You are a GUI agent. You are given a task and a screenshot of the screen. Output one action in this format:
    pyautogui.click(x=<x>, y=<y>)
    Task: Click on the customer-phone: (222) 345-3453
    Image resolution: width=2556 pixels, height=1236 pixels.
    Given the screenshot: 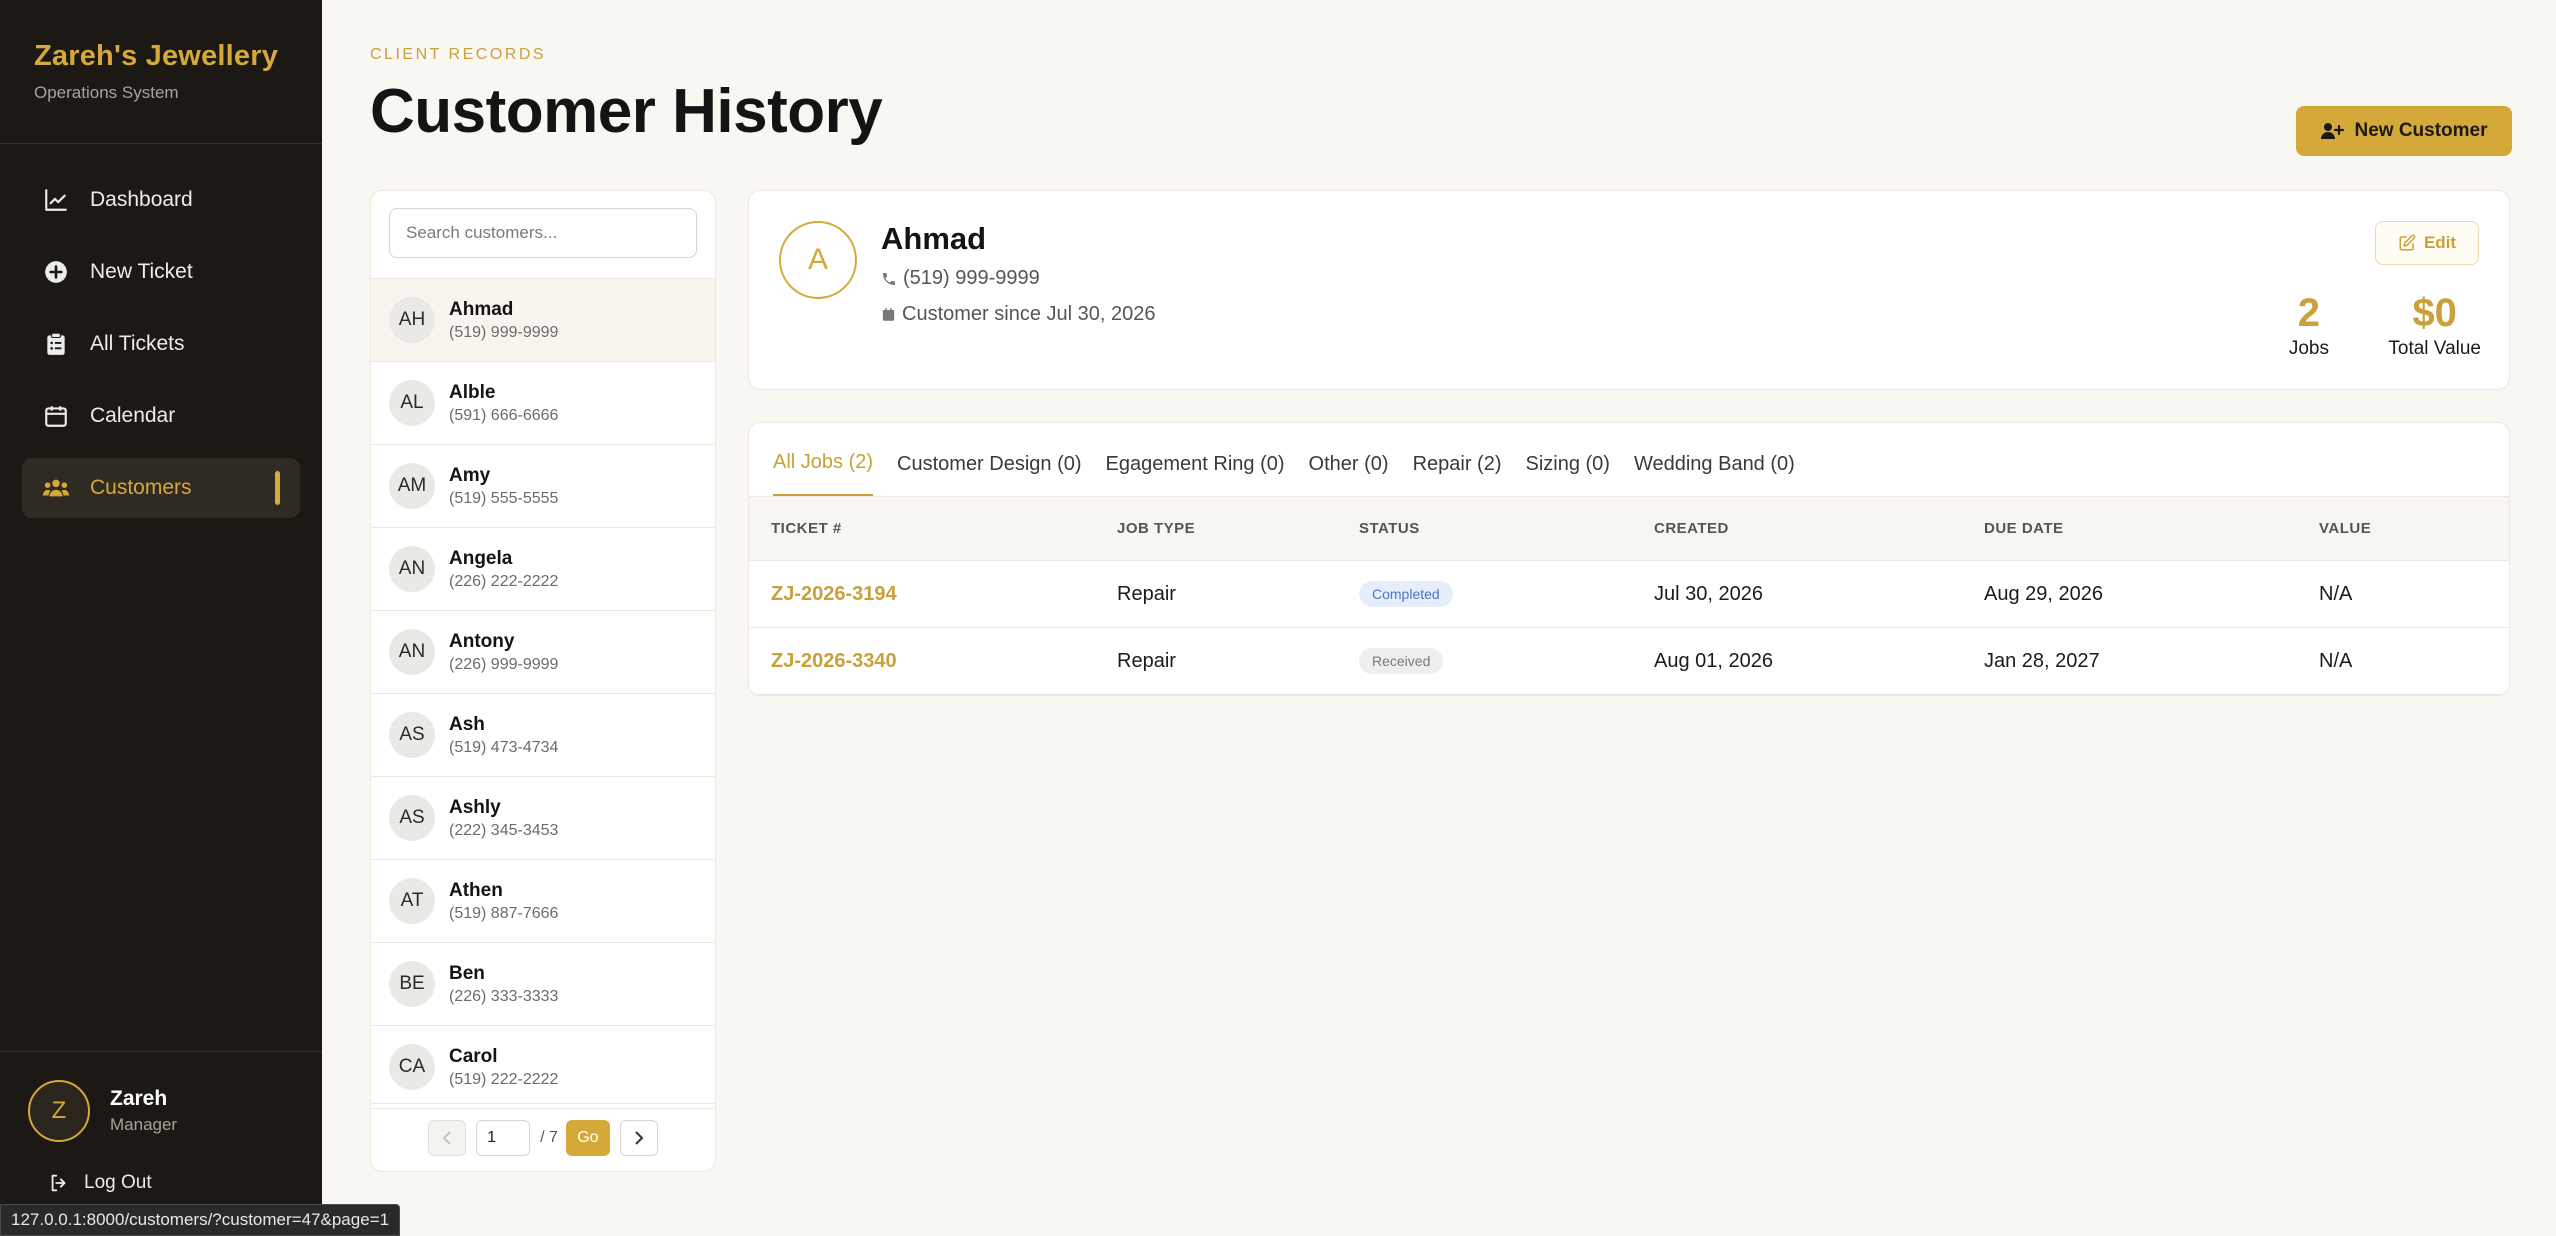 What is the action you would take?
    pyautogui.click(x=504, y=830)
    